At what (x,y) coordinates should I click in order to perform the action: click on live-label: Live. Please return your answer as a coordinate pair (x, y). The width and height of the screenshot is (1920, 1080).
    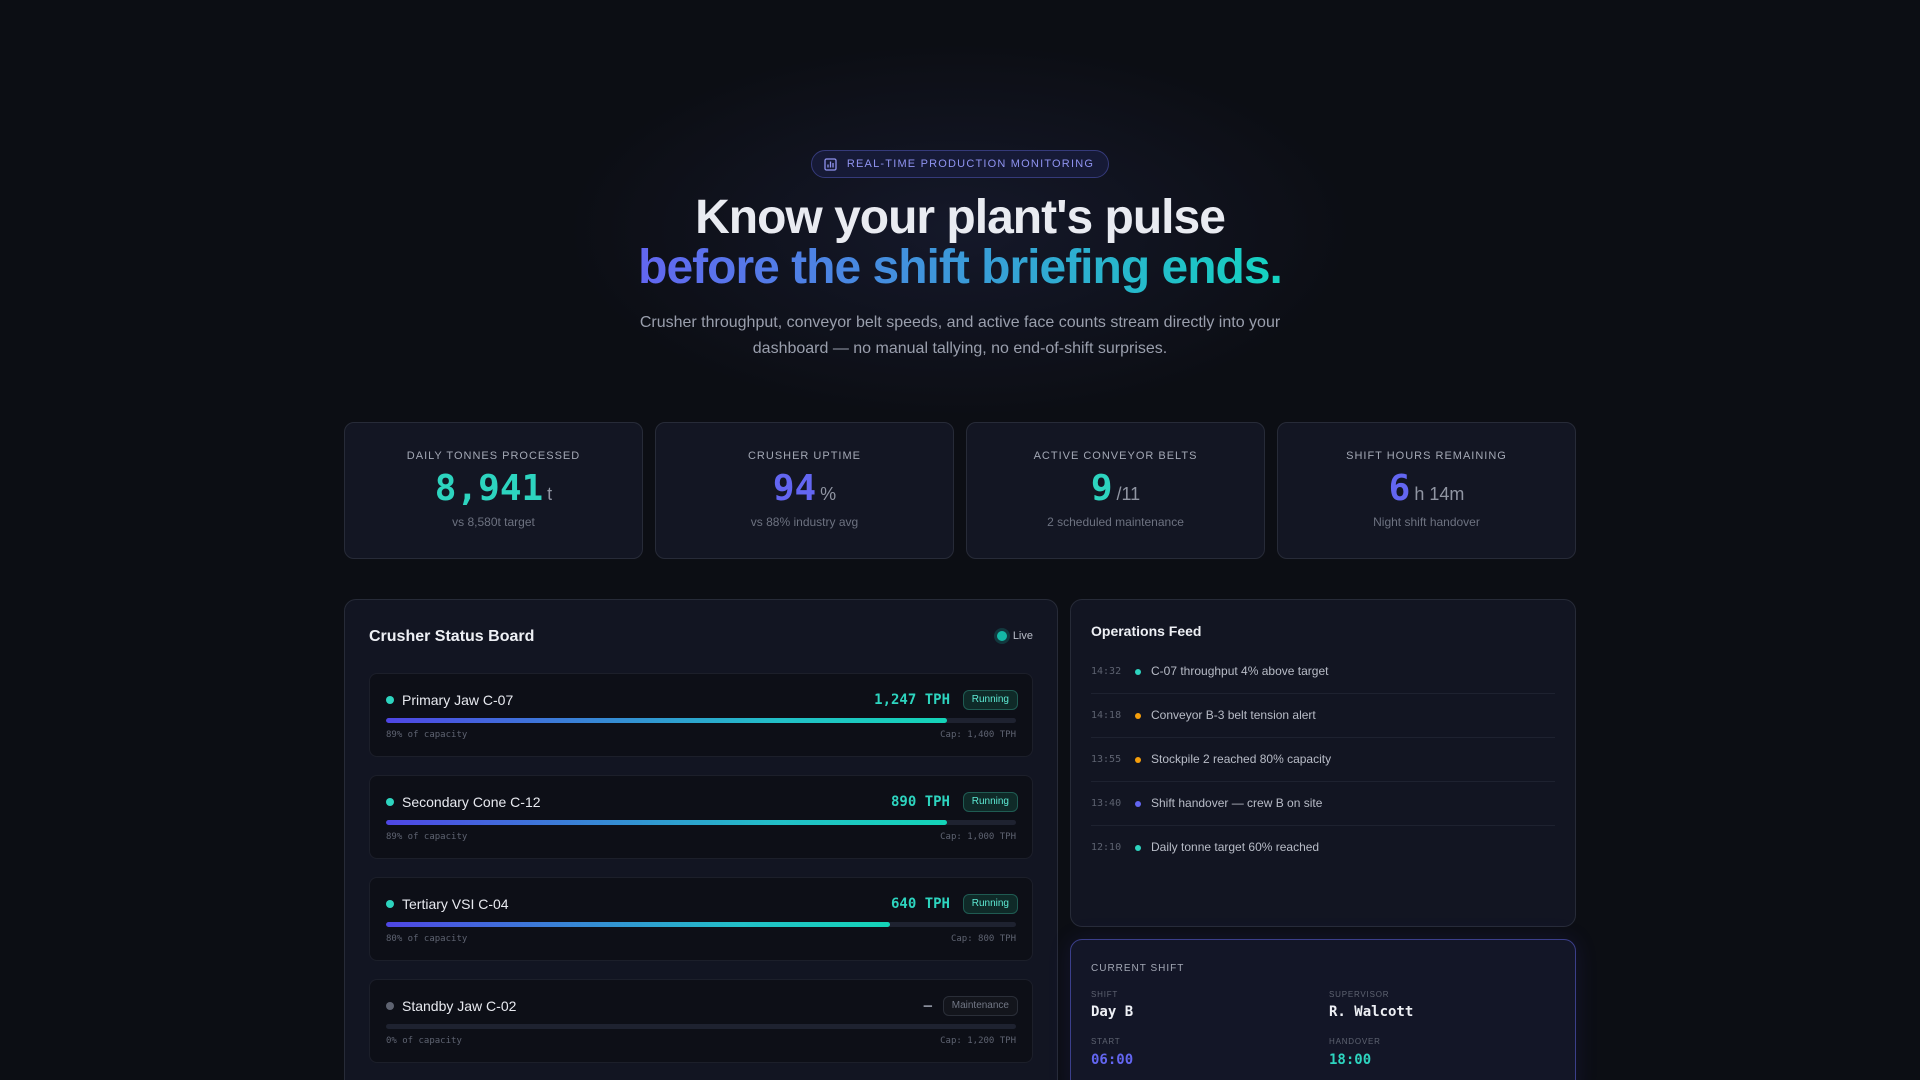
    Looking at the image, I should click on (1022, 636).